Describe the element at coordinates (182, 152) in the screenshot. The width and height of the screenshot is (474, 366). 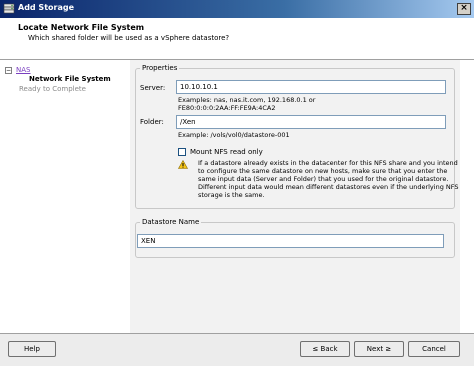
I see `mount-read-only-checkbox` at that location.